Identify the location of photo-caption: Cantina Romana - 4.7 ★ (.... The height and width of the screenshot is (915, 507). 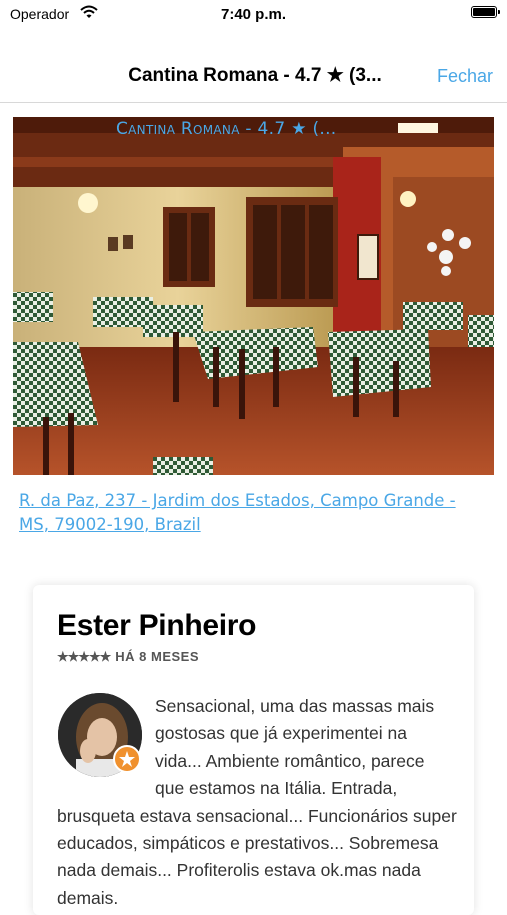
(226, 129).